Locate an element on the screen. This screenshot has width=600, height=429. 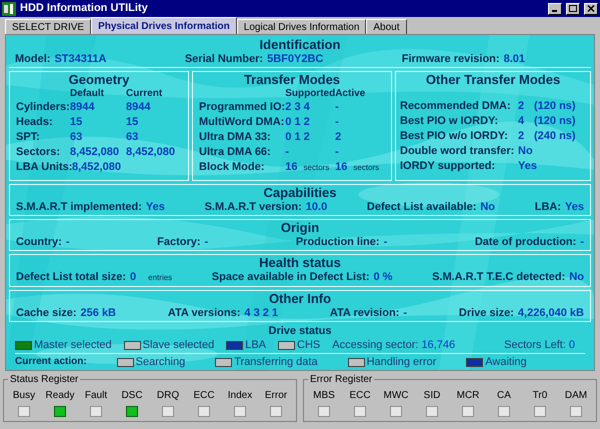
field-label: S.M.A.R.T version: is located at coordinates (253, 207).